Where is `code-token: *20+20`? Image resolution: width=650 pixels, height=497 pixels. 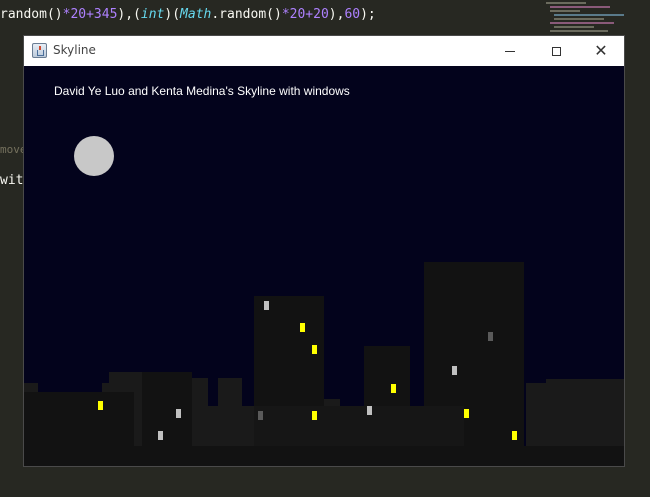 code-token: *20+20 is located at coordinates (305, 14).